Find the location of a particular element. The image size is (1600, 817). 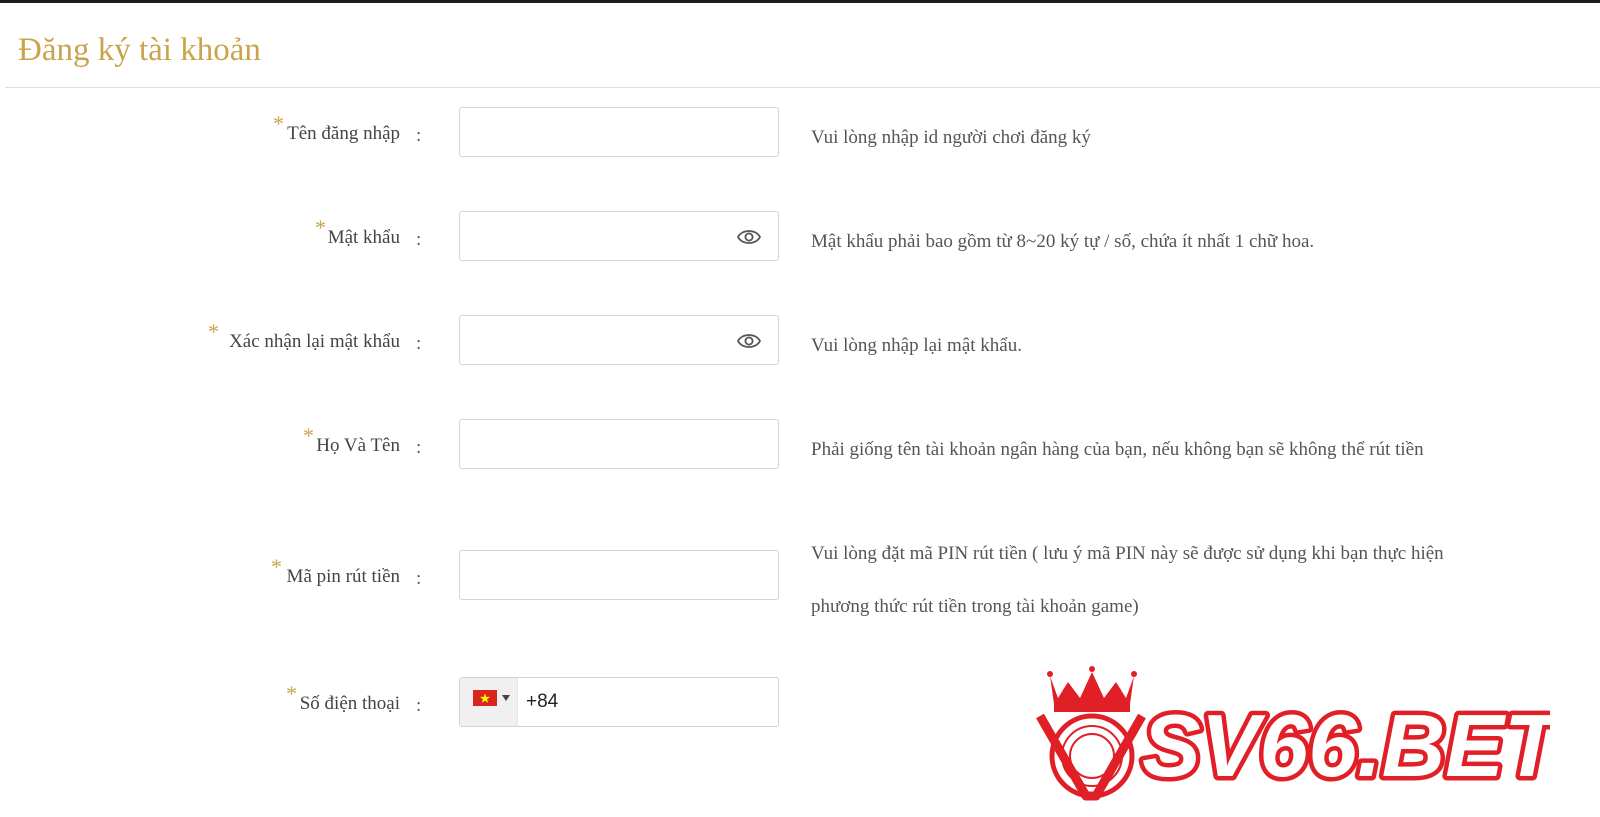

phone-label: Số điện thoại is located at coordinates (349, 703).